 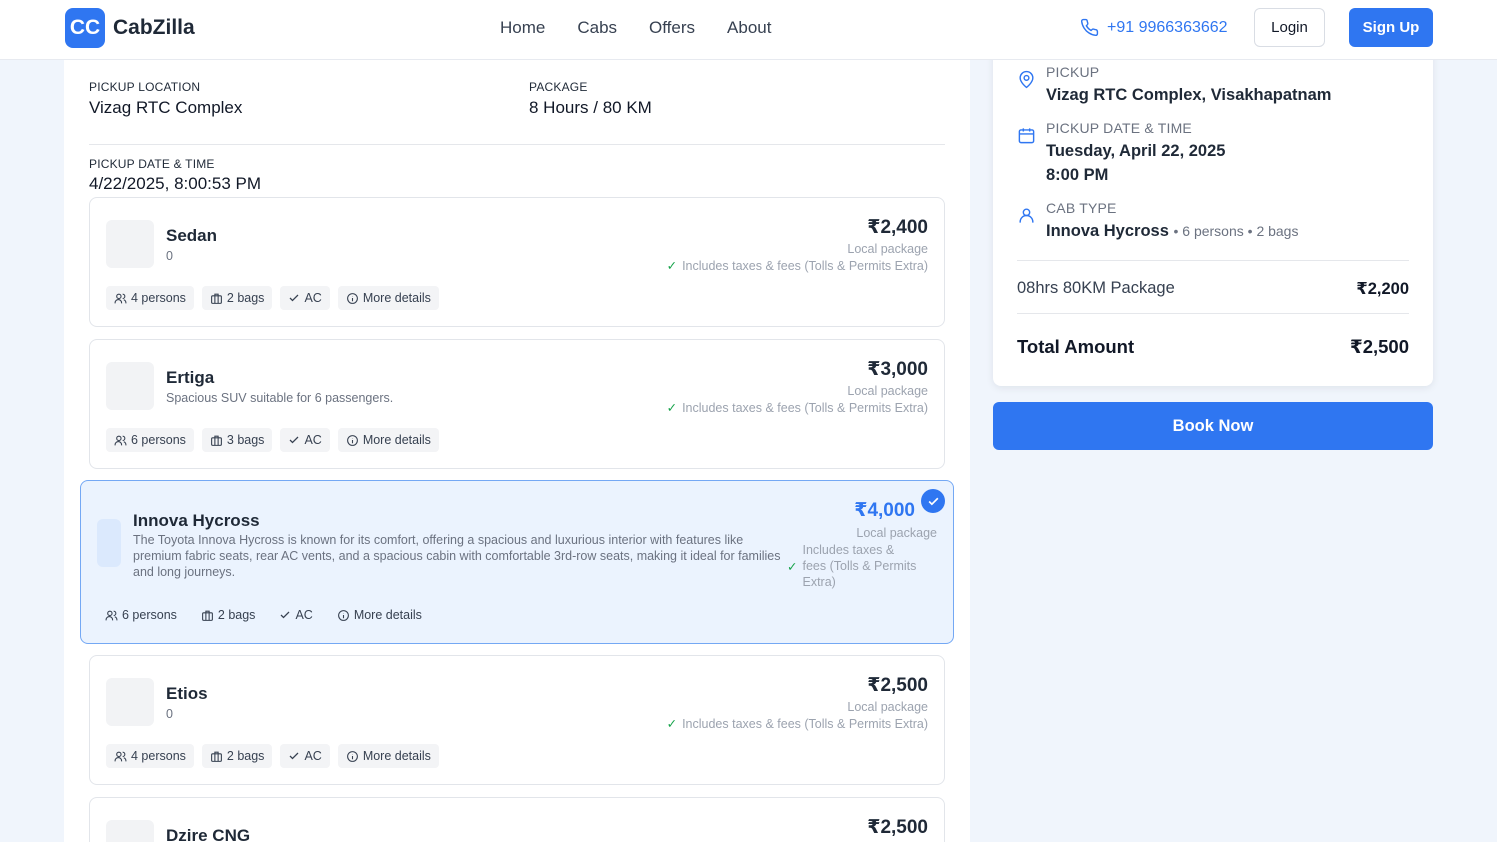 I want to click on check-icon, so click(x=294, y=756).